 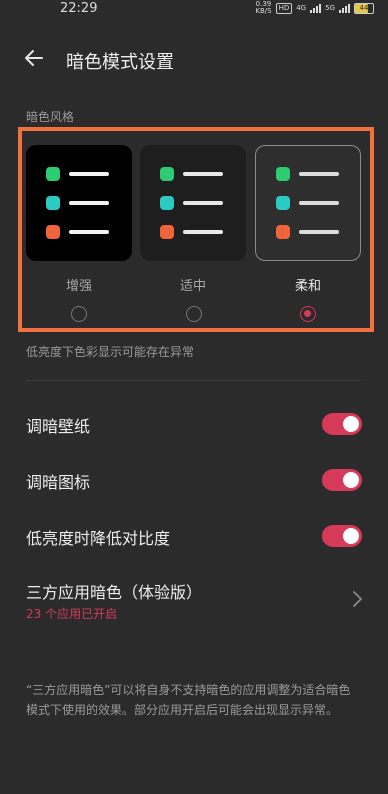 I want to click on dim-wallpaper-toggle, so click(x=342, y=424).